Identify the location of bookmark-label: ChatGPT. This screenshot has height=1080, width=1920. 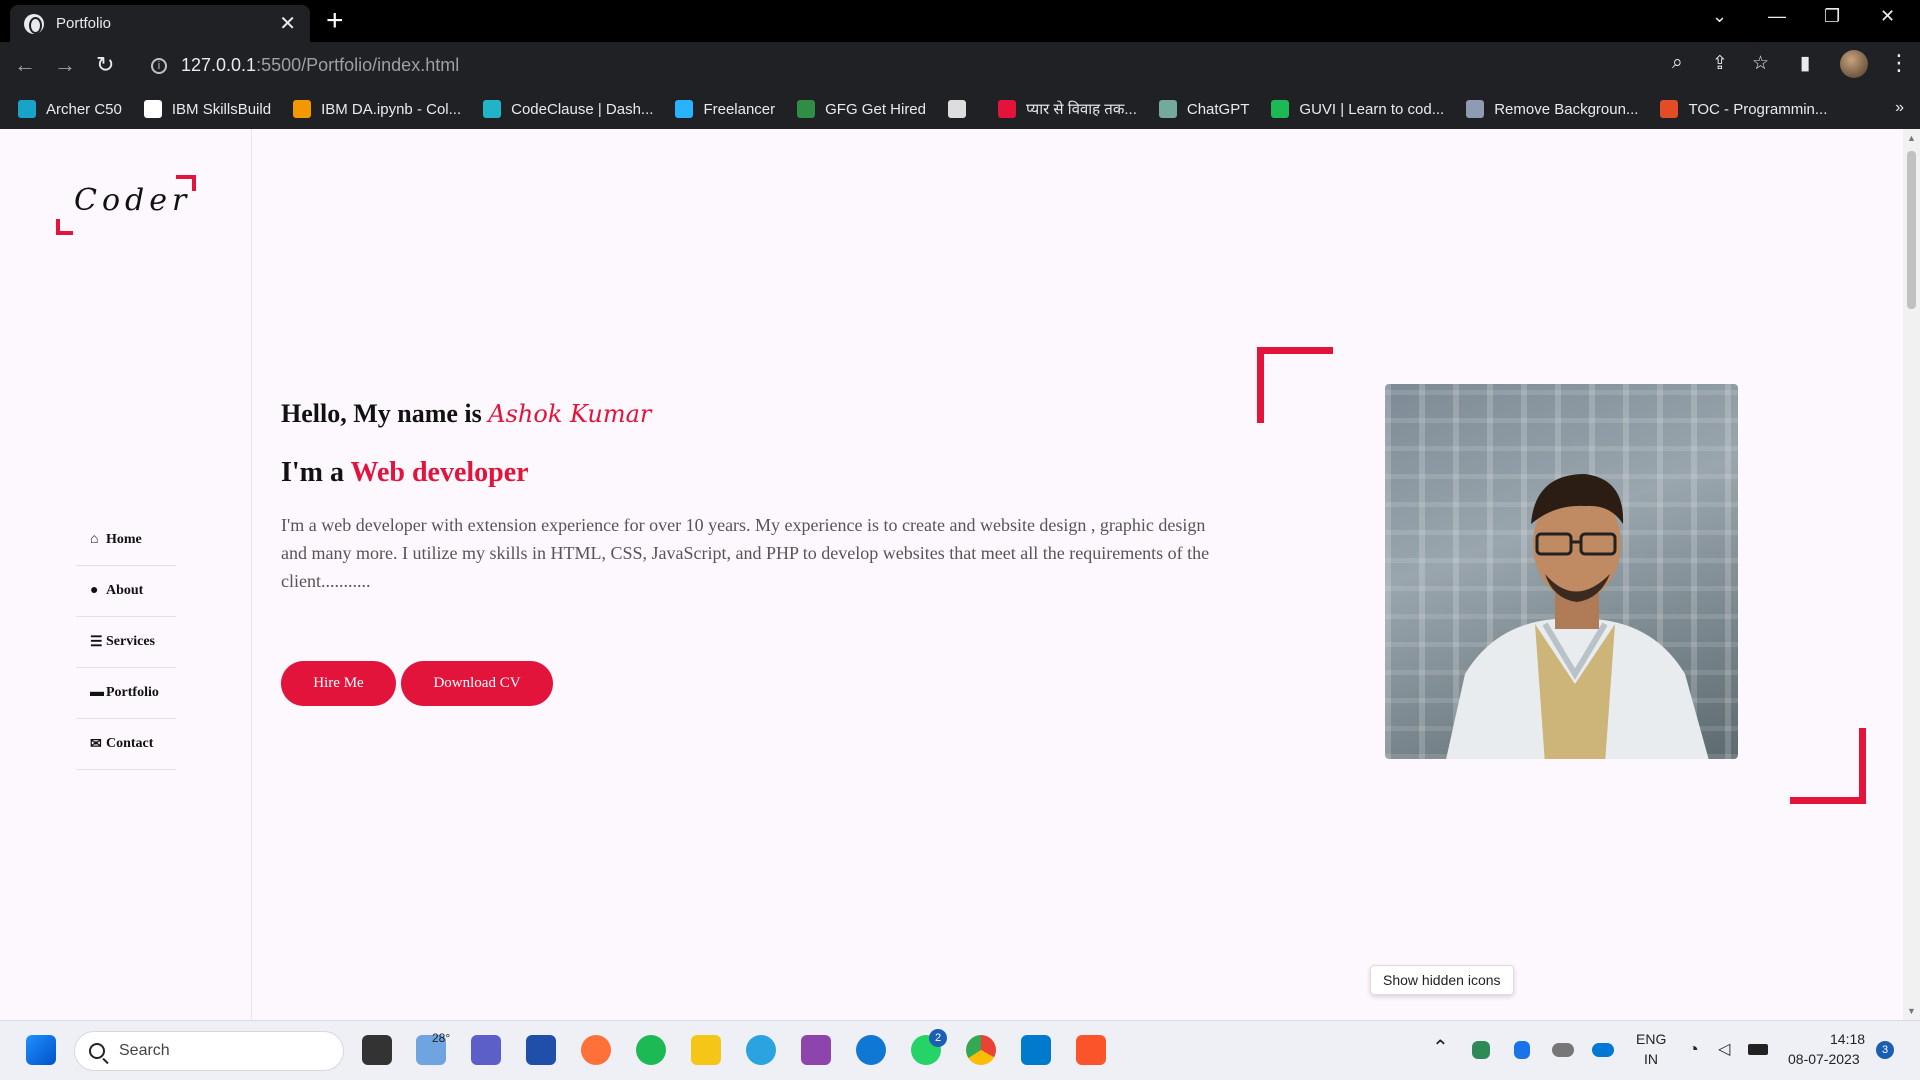
(1218, 109).